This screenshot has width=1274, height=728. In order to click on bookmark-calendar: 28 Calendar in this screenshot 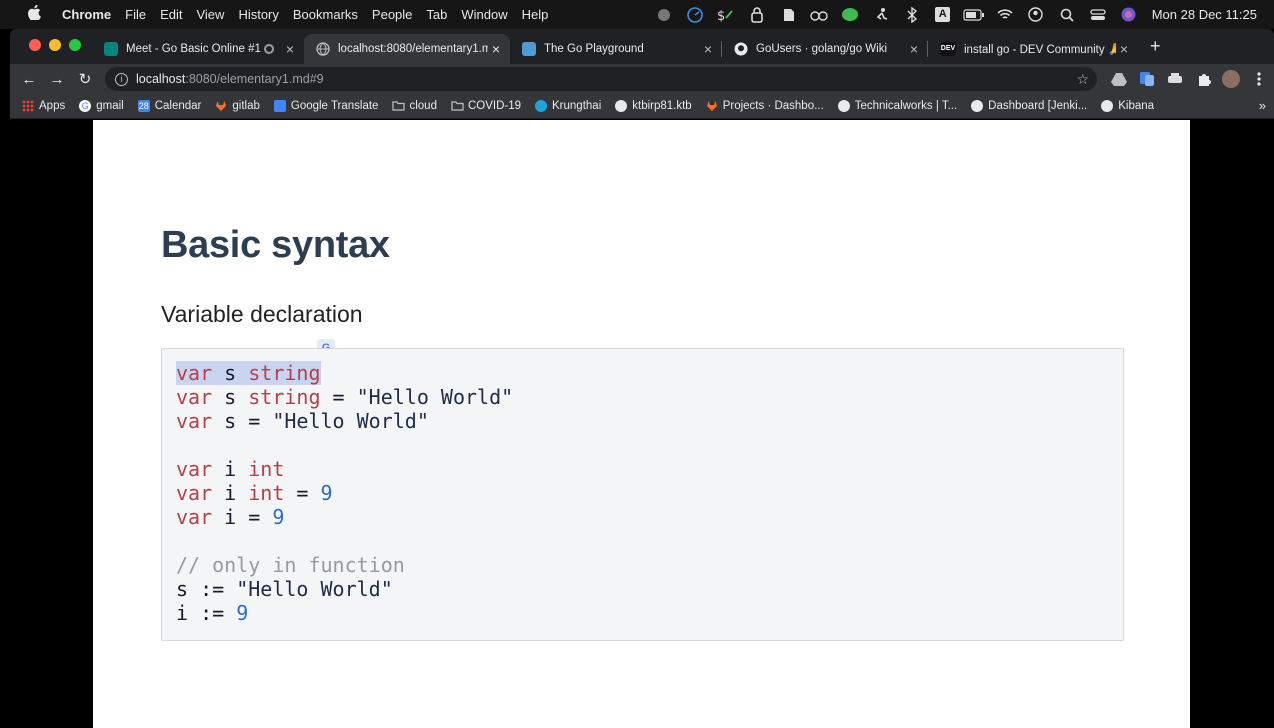, I will do `click(169, 106)`.